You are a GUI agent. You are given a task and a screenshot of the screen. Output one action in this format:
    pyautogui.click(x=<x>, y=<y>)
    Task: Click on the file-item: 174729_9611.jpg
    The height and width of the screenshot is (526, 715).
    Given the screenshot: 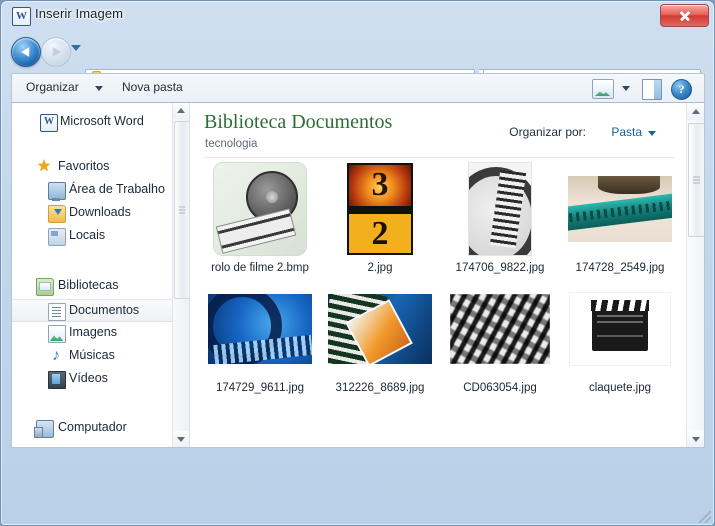 What is the action you would take?
    pyautogui.click(x=260, y=338)
    